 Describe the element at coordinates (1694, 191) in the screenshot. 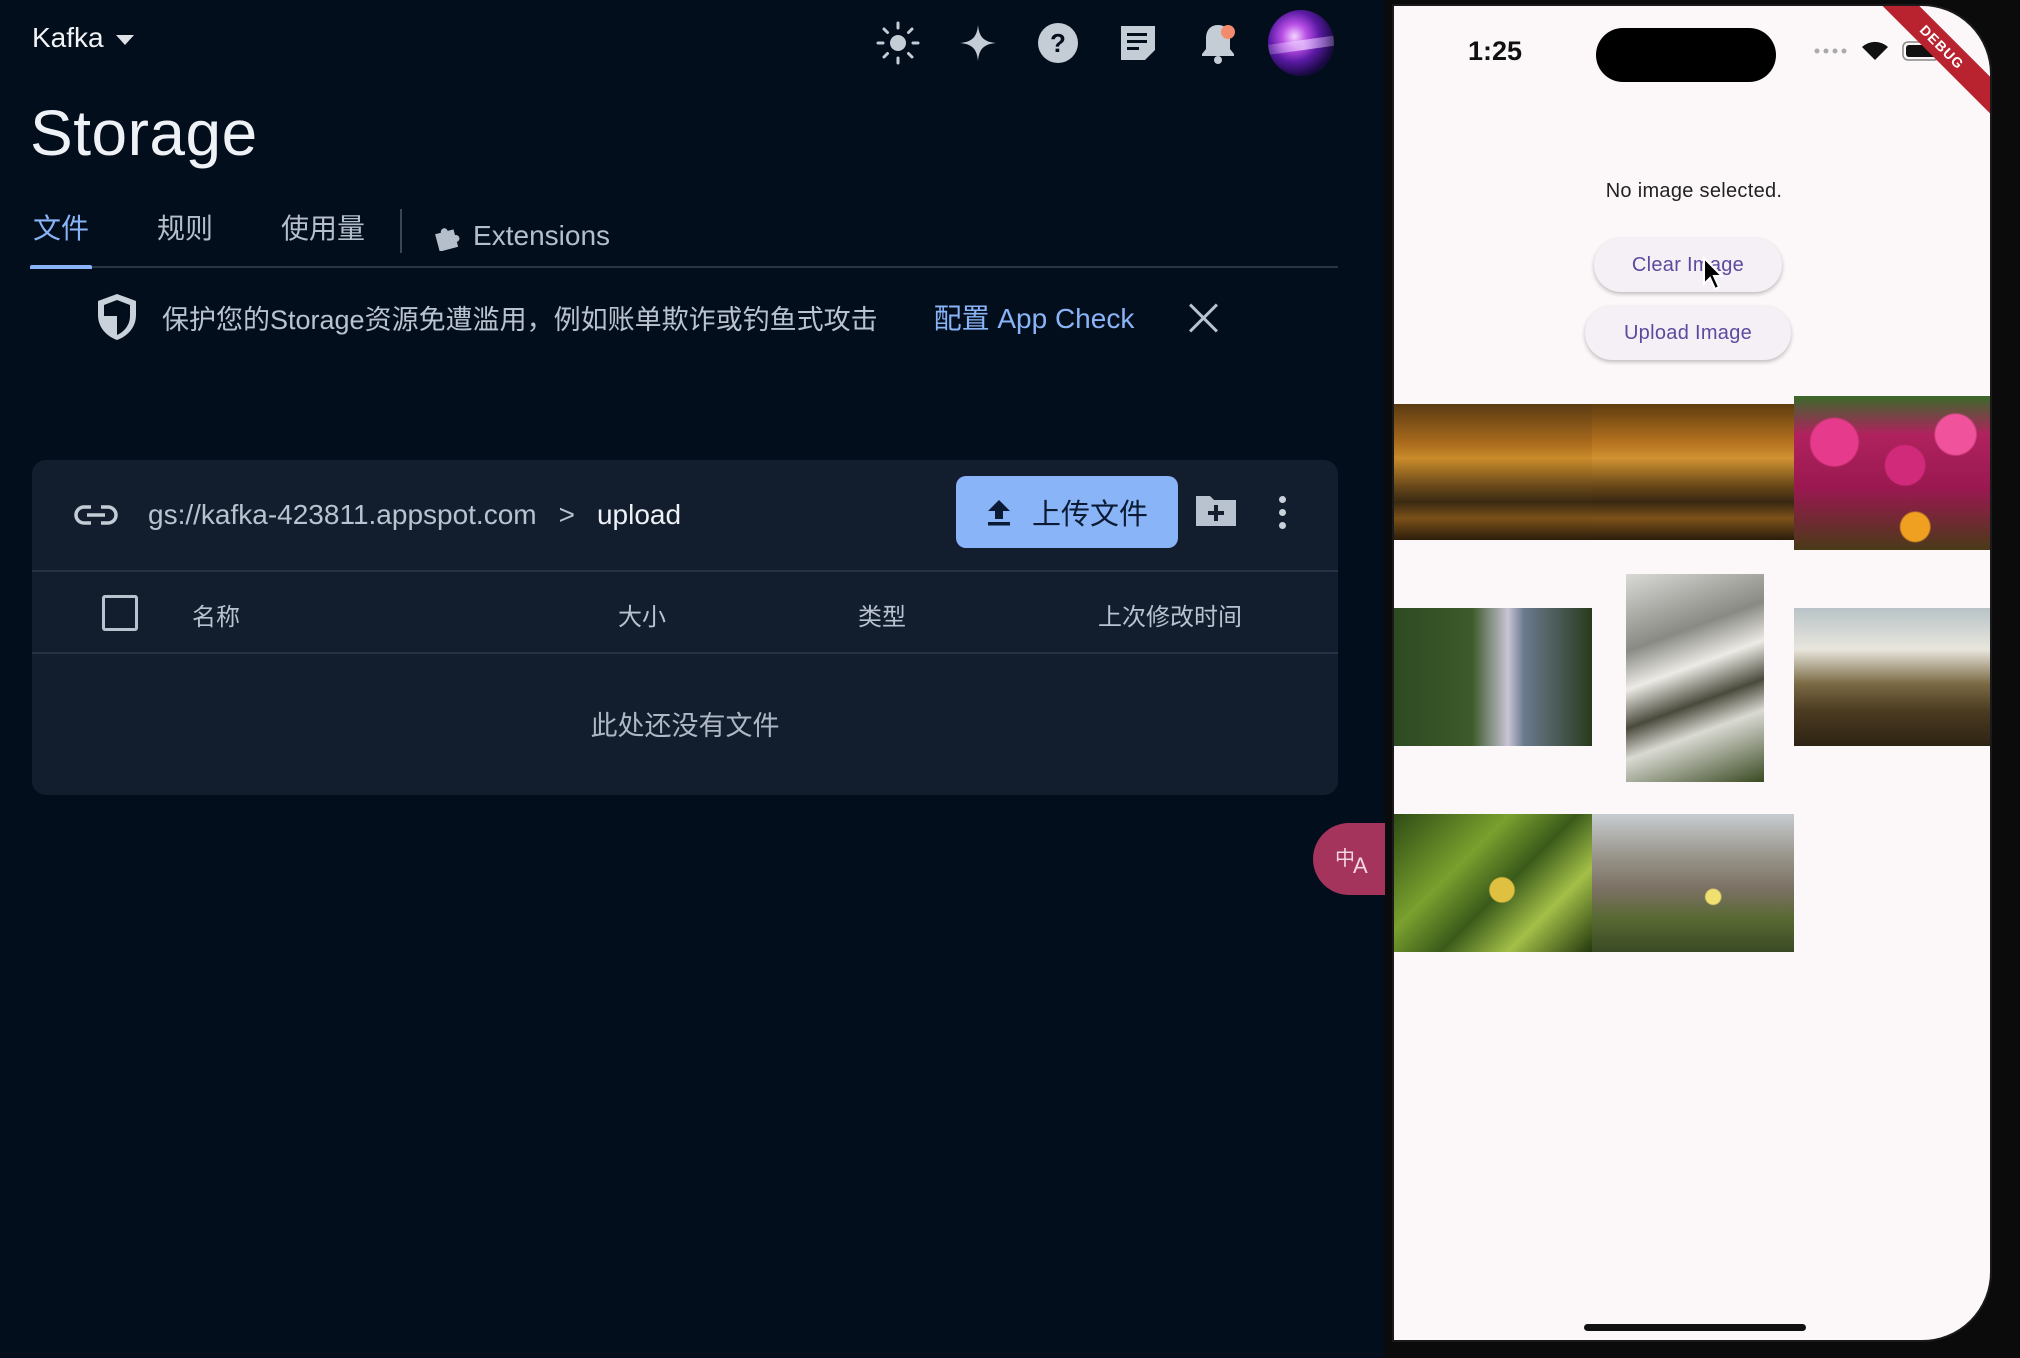

I see `status-message: No image selected.` at that location.